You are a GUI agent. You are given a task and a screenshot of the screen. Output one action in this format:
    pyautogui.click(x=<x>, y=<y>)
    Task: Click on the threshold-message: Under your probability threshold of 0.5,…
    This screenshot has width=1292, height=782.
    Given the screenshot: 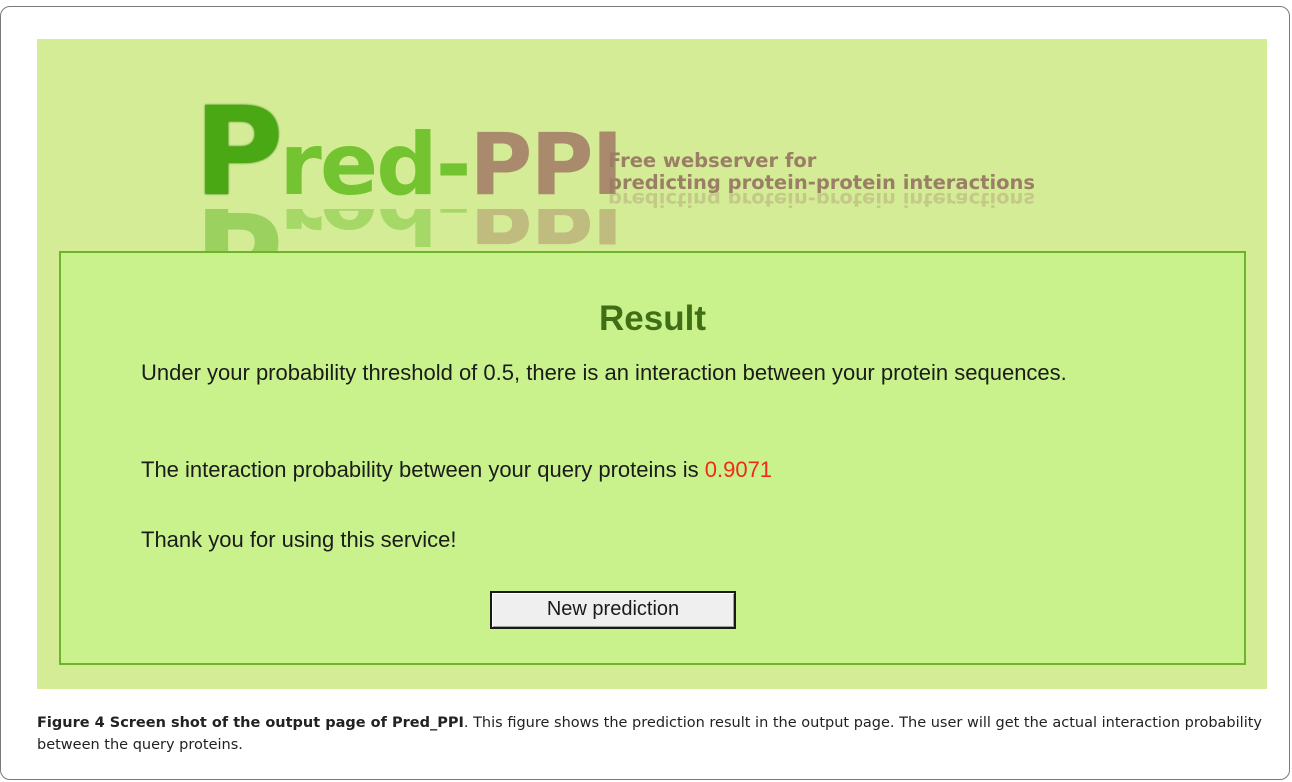 What is the action you would take?
    pyautogui.click(x=604, y=372)
    